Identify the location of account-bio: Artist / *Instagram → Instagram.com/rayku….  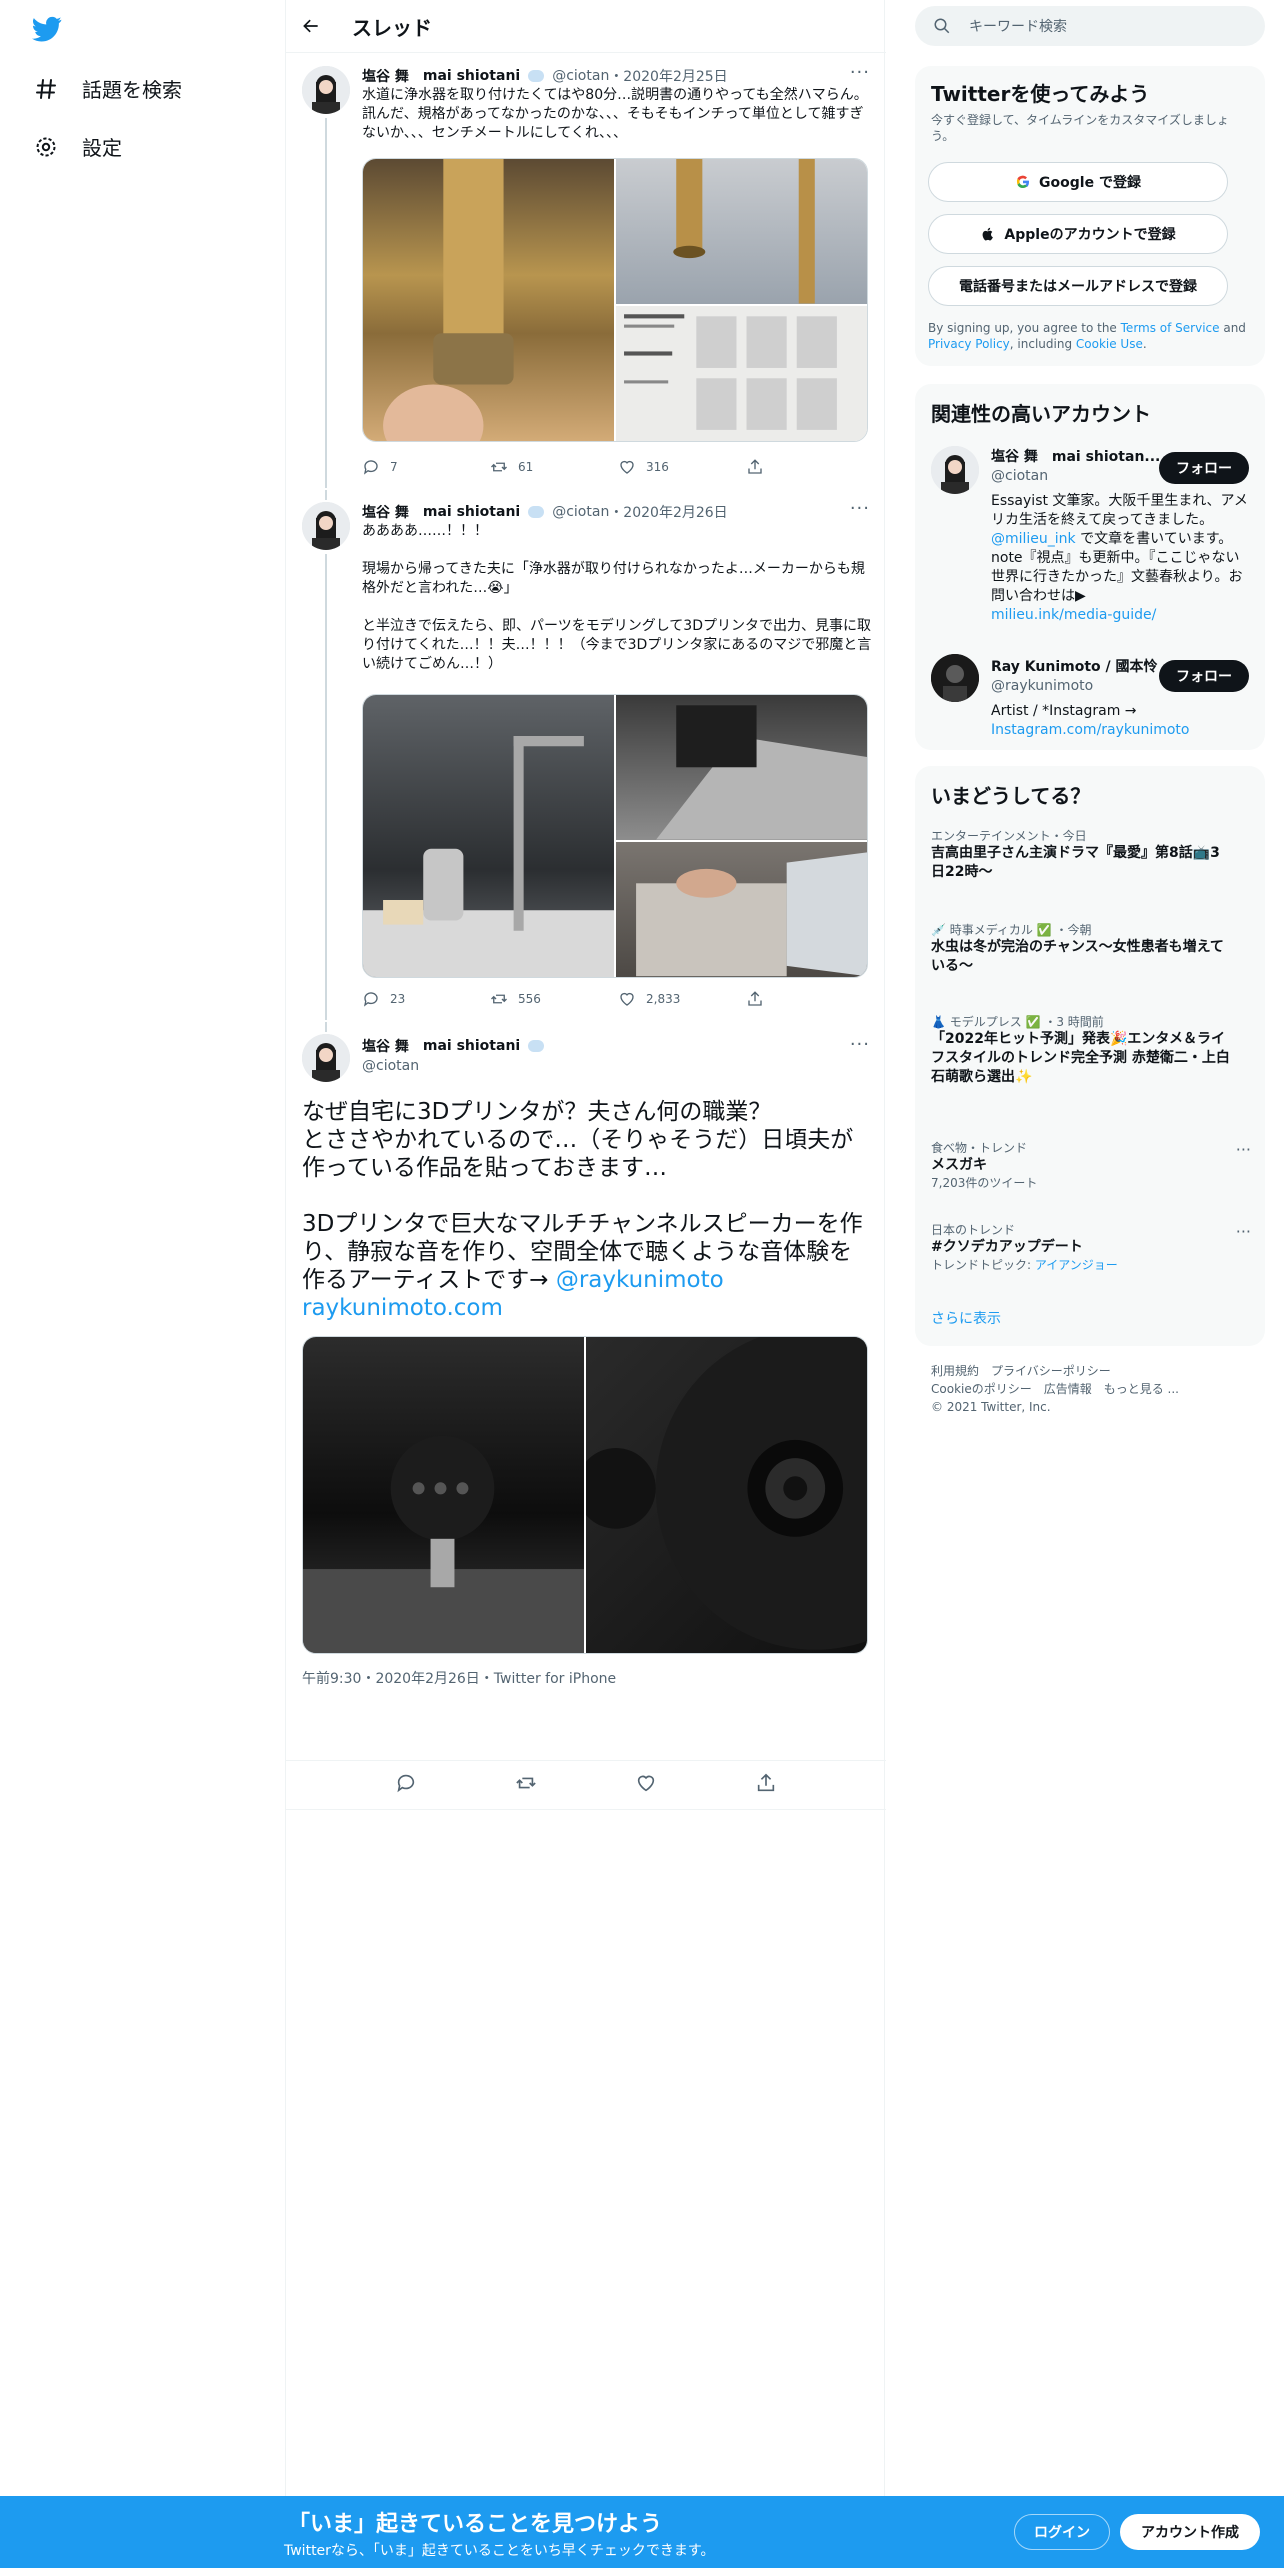
(1121, 721).